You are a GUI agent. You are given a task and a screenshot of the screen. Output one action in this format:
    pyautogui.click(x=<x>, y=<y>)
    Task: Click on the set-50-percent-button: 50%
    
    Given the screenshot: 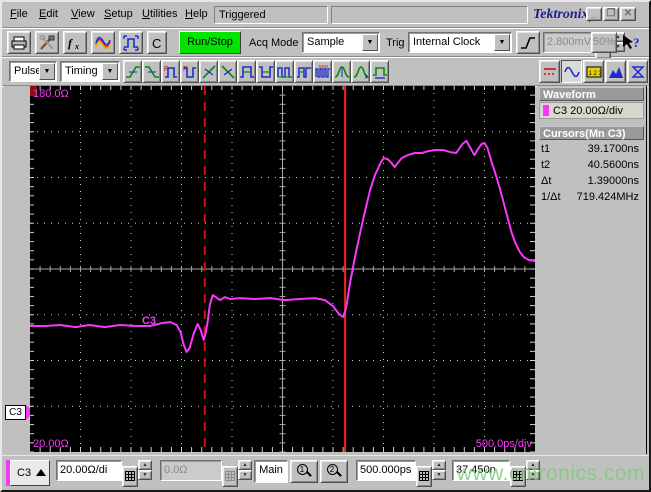 What is the action you would take?
    pyautogui.click(x=604, y=42)
    